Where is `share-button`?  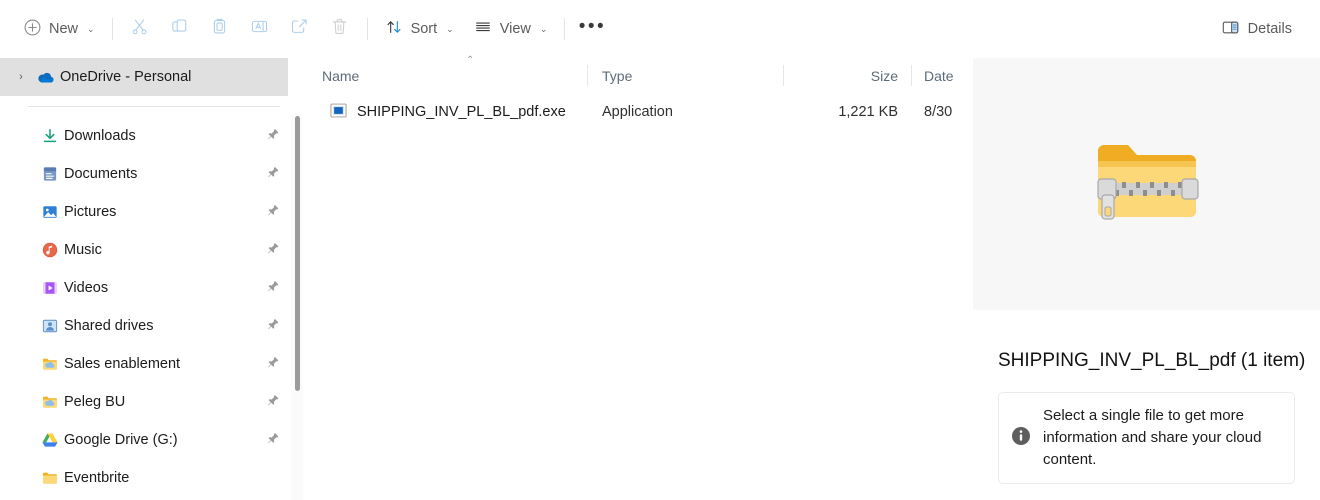
share-button is located at coordinates (300, 29).